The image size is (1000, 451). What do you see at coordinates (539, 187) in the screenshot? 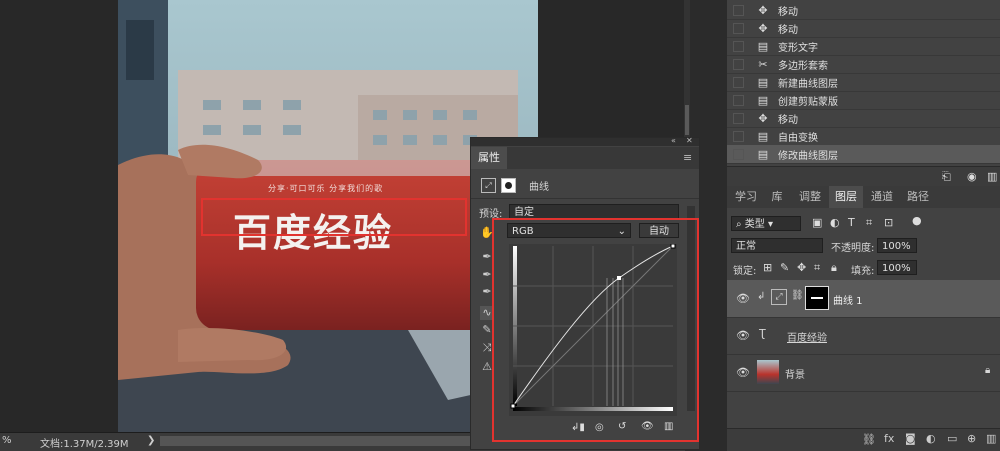
I see `adjustment-name: 曲线` at bounding box center [539, 187].